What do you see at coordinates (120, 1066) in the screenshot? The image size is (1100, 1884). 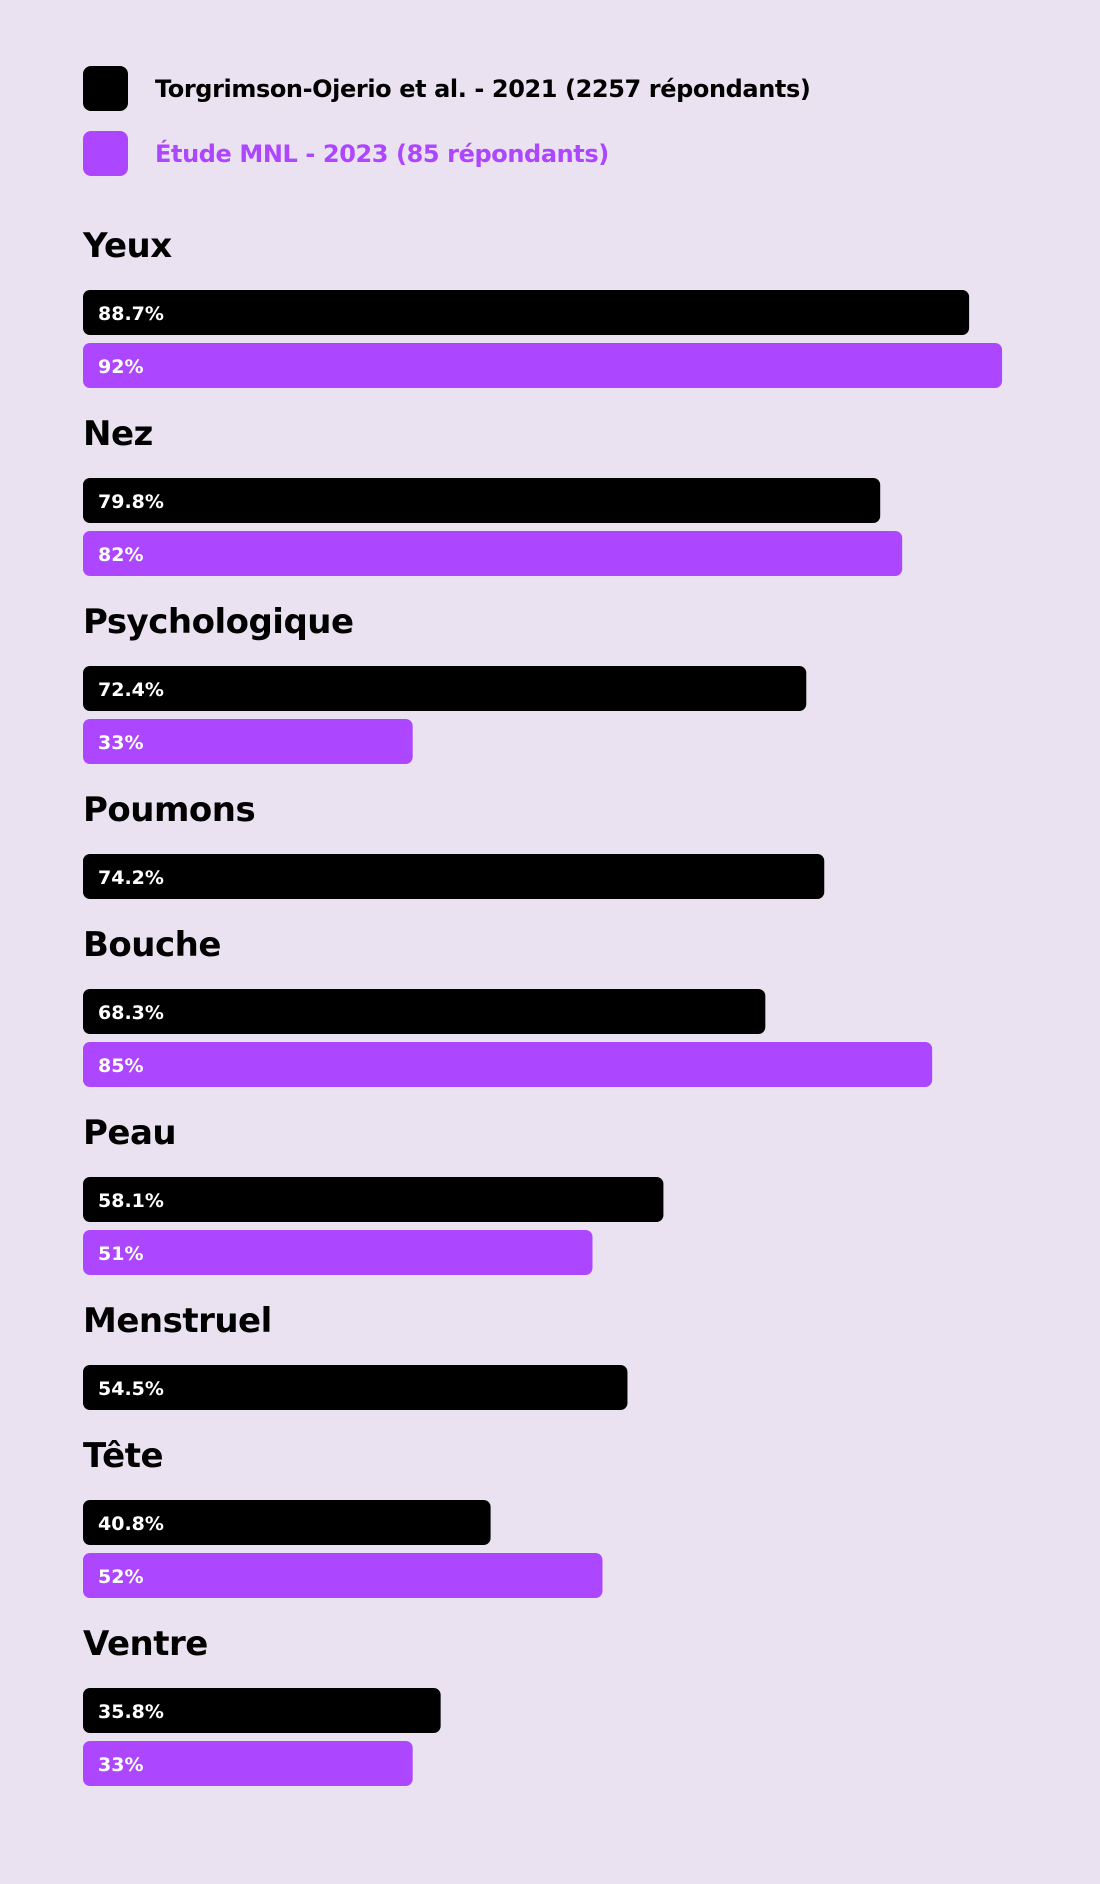 I see `bar-value-label: 85%` at bounding box center [120, 1066].